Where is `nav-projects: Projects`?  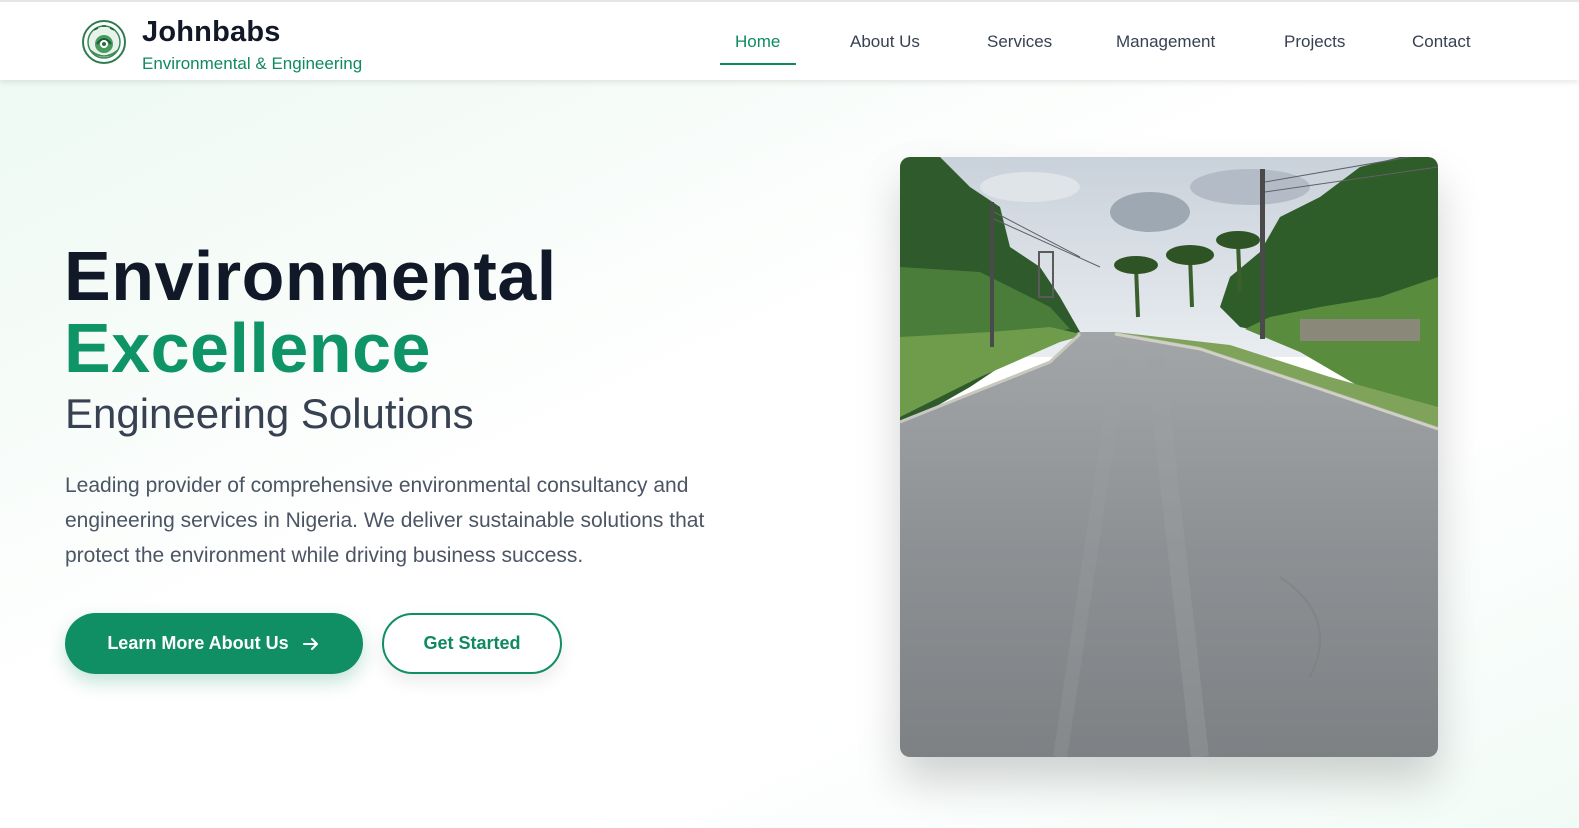 nav-projects: Projects is located at coordinates (1314, 42).